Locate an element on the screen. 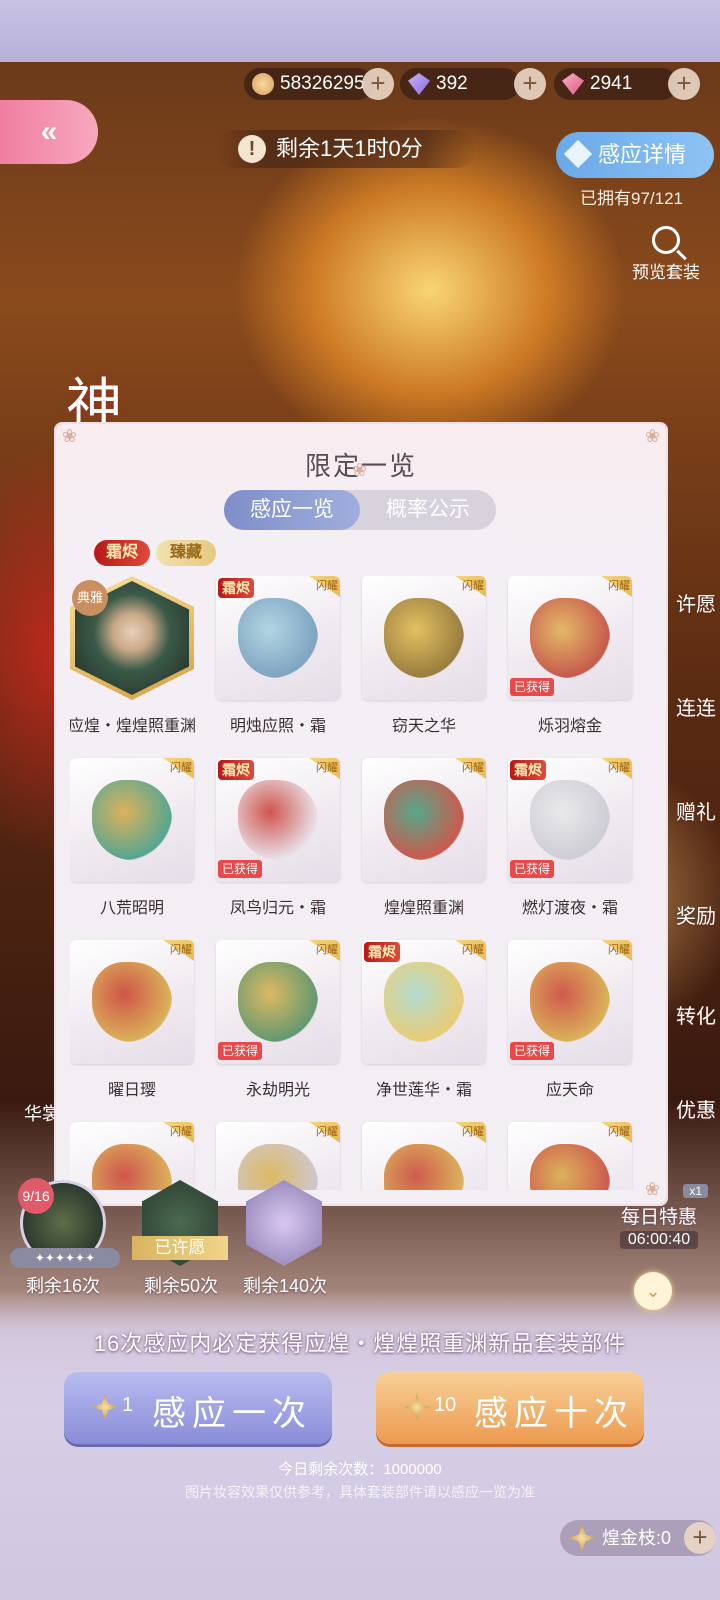  pink-crystal-icon is located at coordinates (573, 84).